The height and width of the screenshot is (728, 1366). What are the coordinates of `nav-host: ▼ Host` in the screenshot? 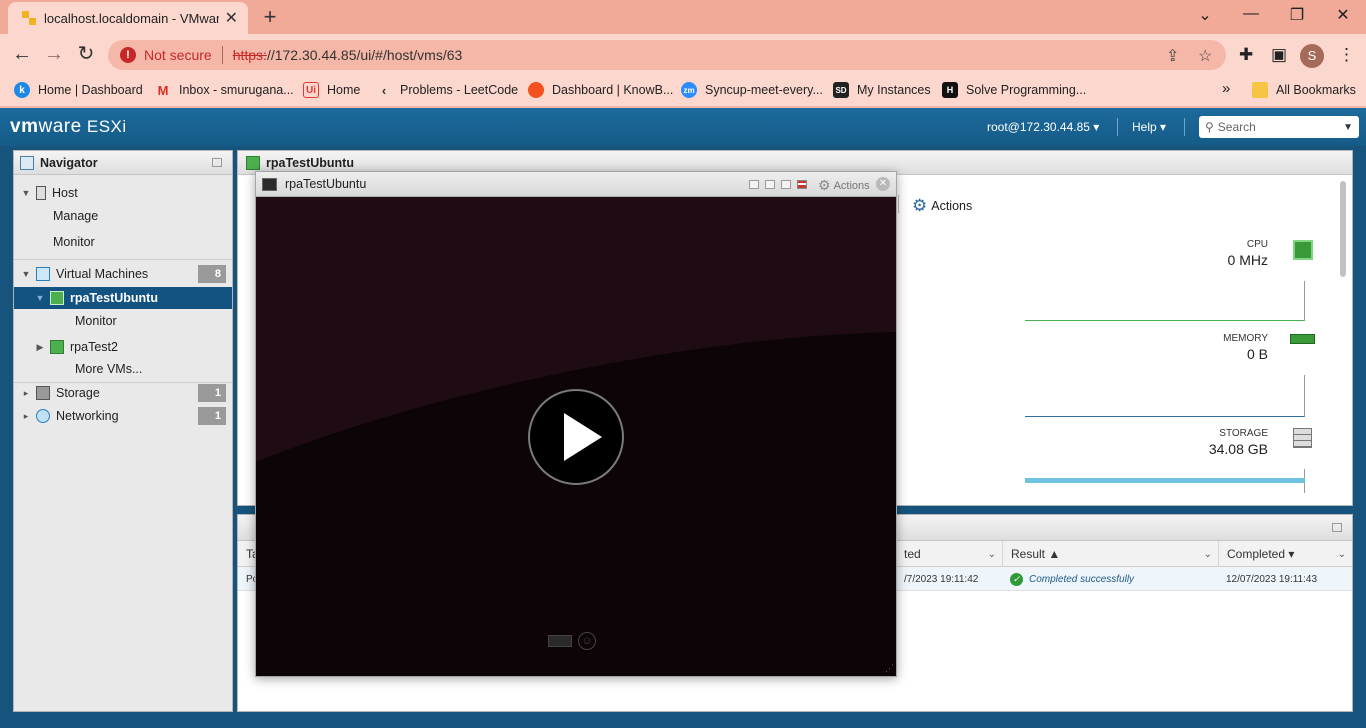 It's located at (129, 193).